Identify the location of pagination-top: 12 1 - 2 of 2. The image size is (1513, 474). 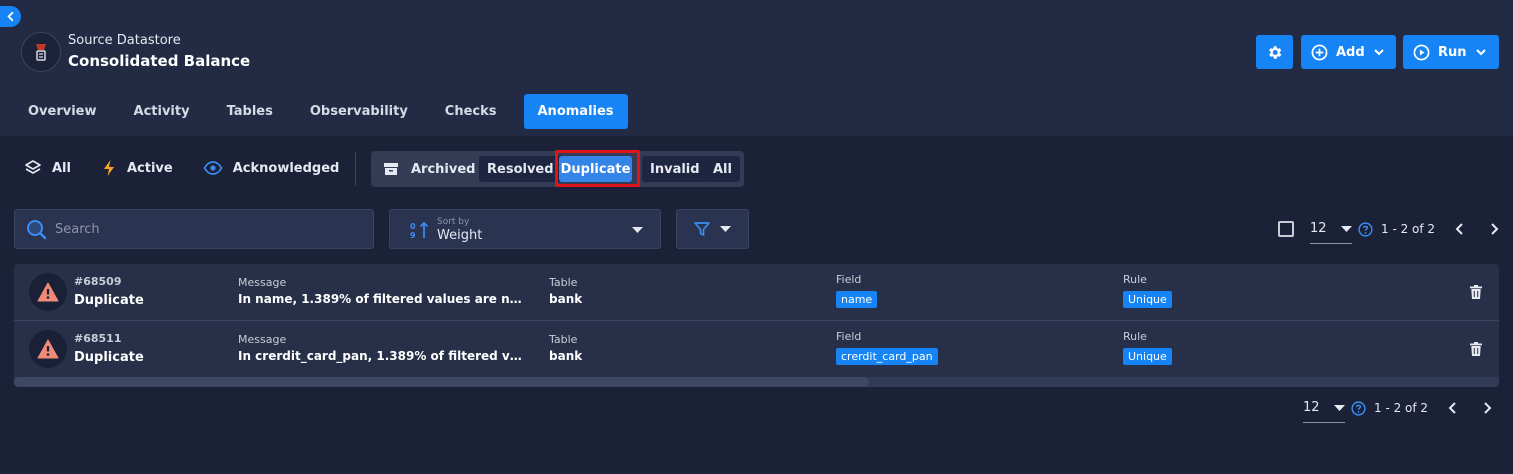
(1404, 229).